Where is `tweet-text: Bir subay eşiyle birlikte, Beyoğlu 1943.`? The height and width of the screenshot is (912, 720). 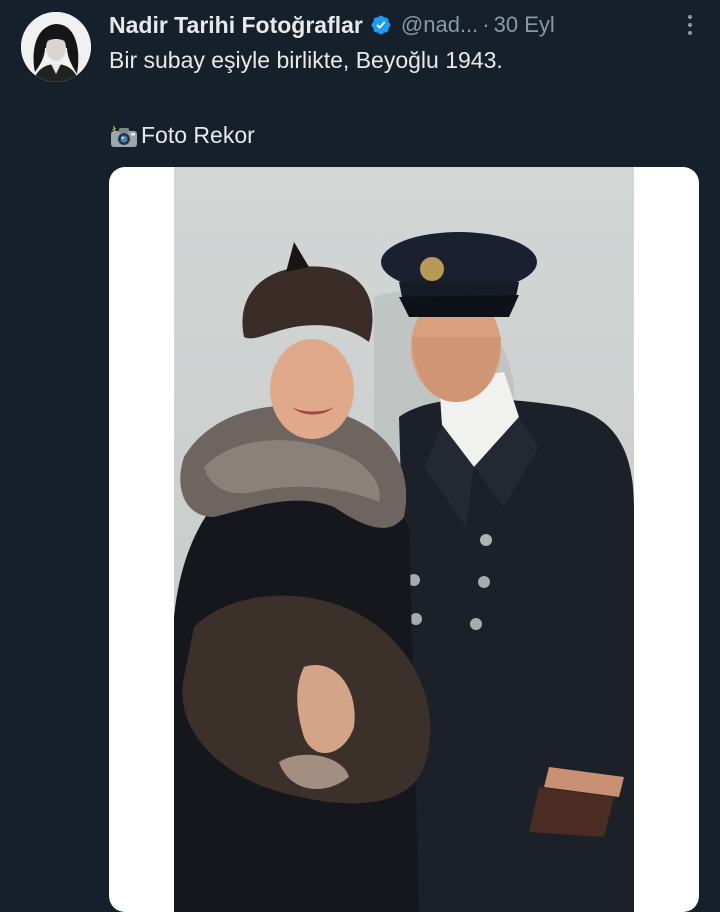
tweet-text: Bir subay eşiyle birlikte, Beyoğlu 1943. is located at coordinates (306, 60).